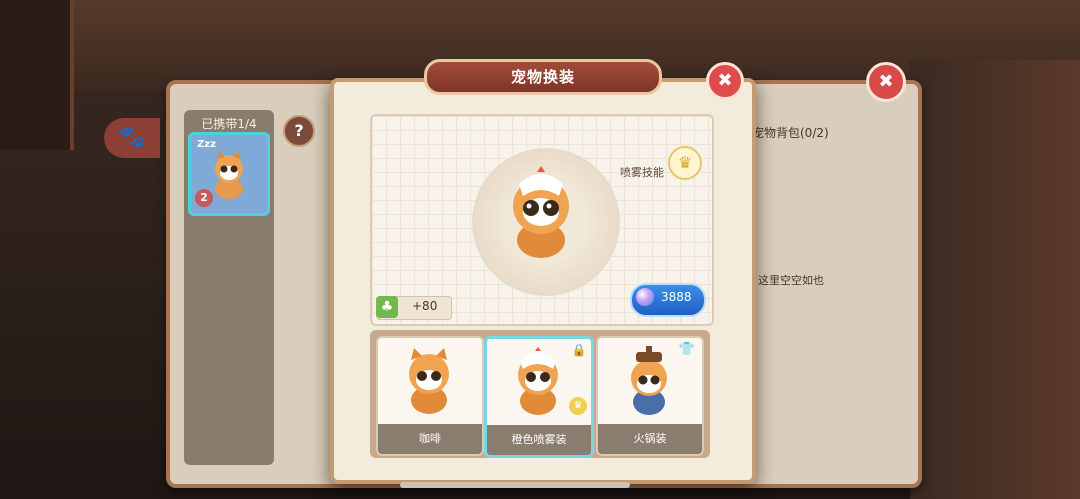  Describe the element at coordinates (642, 172) in the screenshot. I see `skill-label: 喷雾技能` at that location.